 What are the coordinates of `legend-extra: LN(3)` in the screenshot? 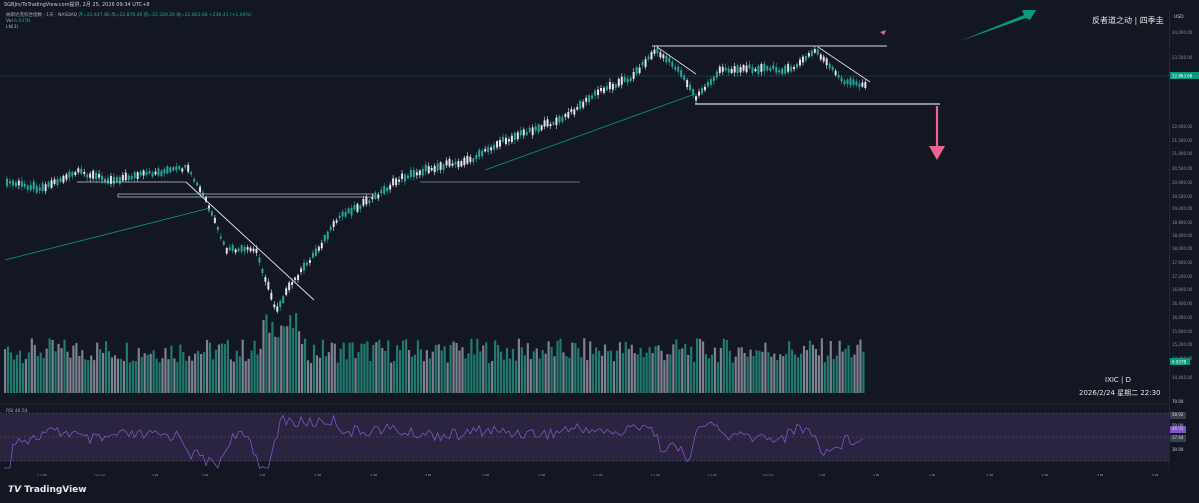 It's located at (12, 27).